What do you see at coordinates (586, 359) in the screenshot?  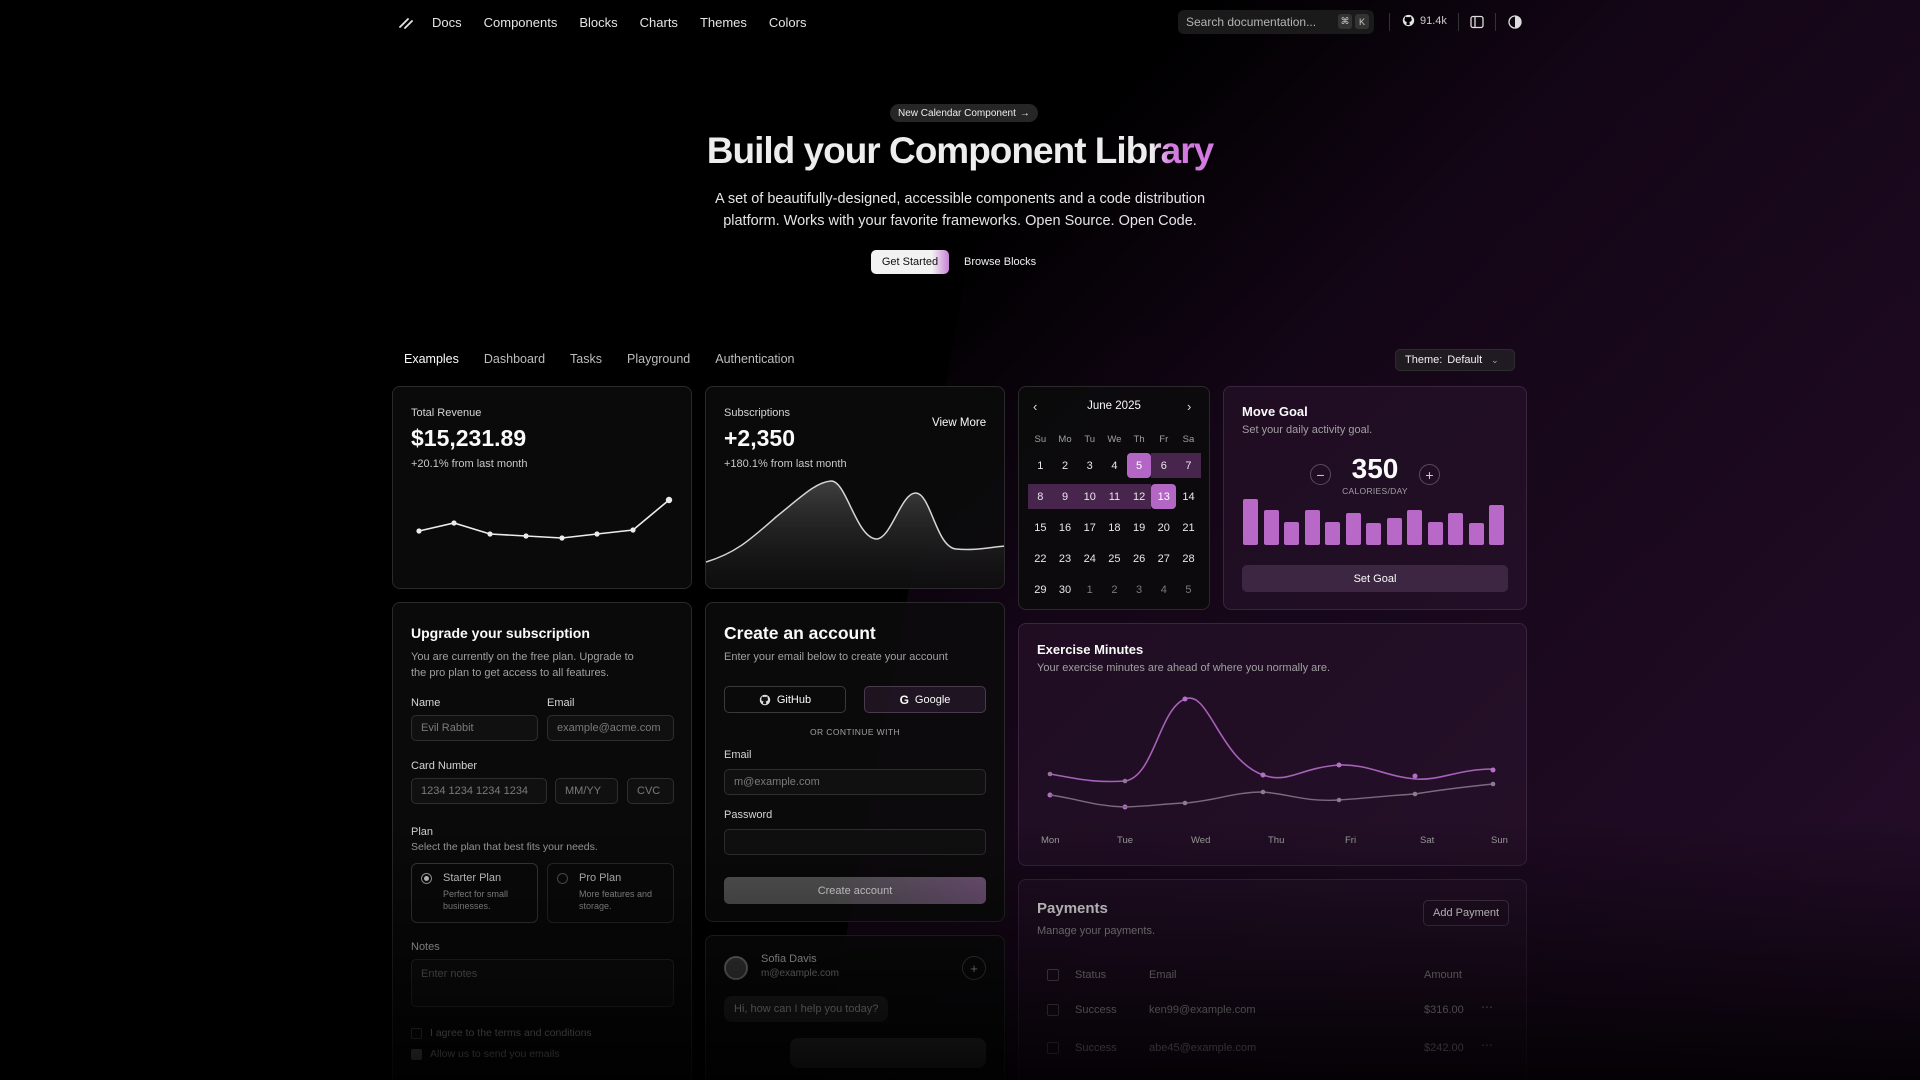 I see `tab-tasks: Tasks` at bounding box center [586, 359].